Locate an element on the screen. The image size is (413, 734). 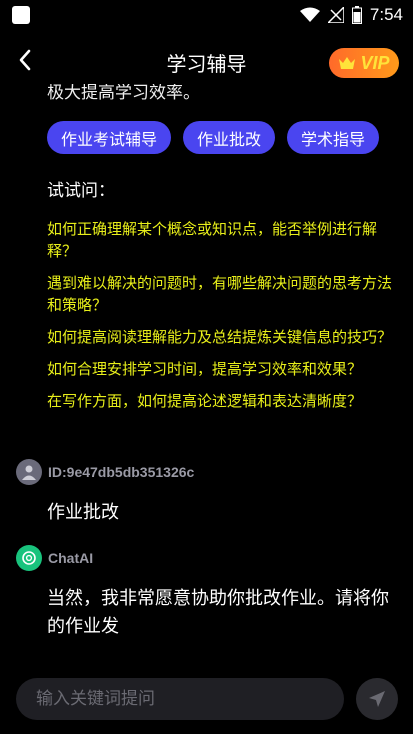
send-button is located at coordinates (377, 699).